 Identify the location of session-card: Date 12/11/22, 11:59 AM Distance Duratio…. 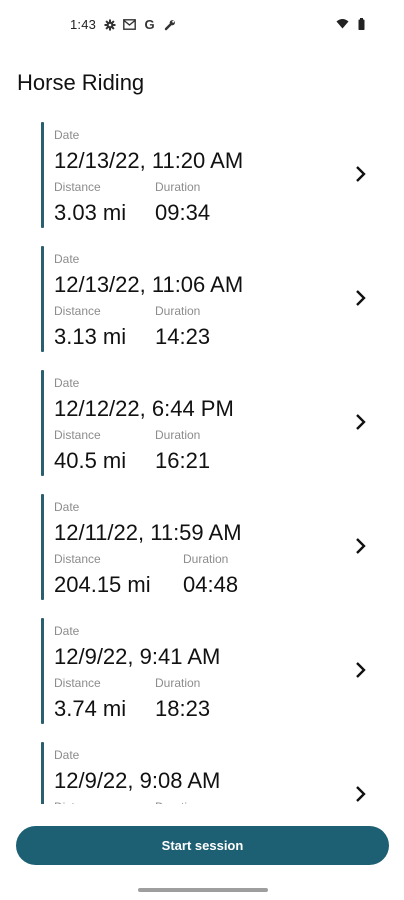
(211, 545).